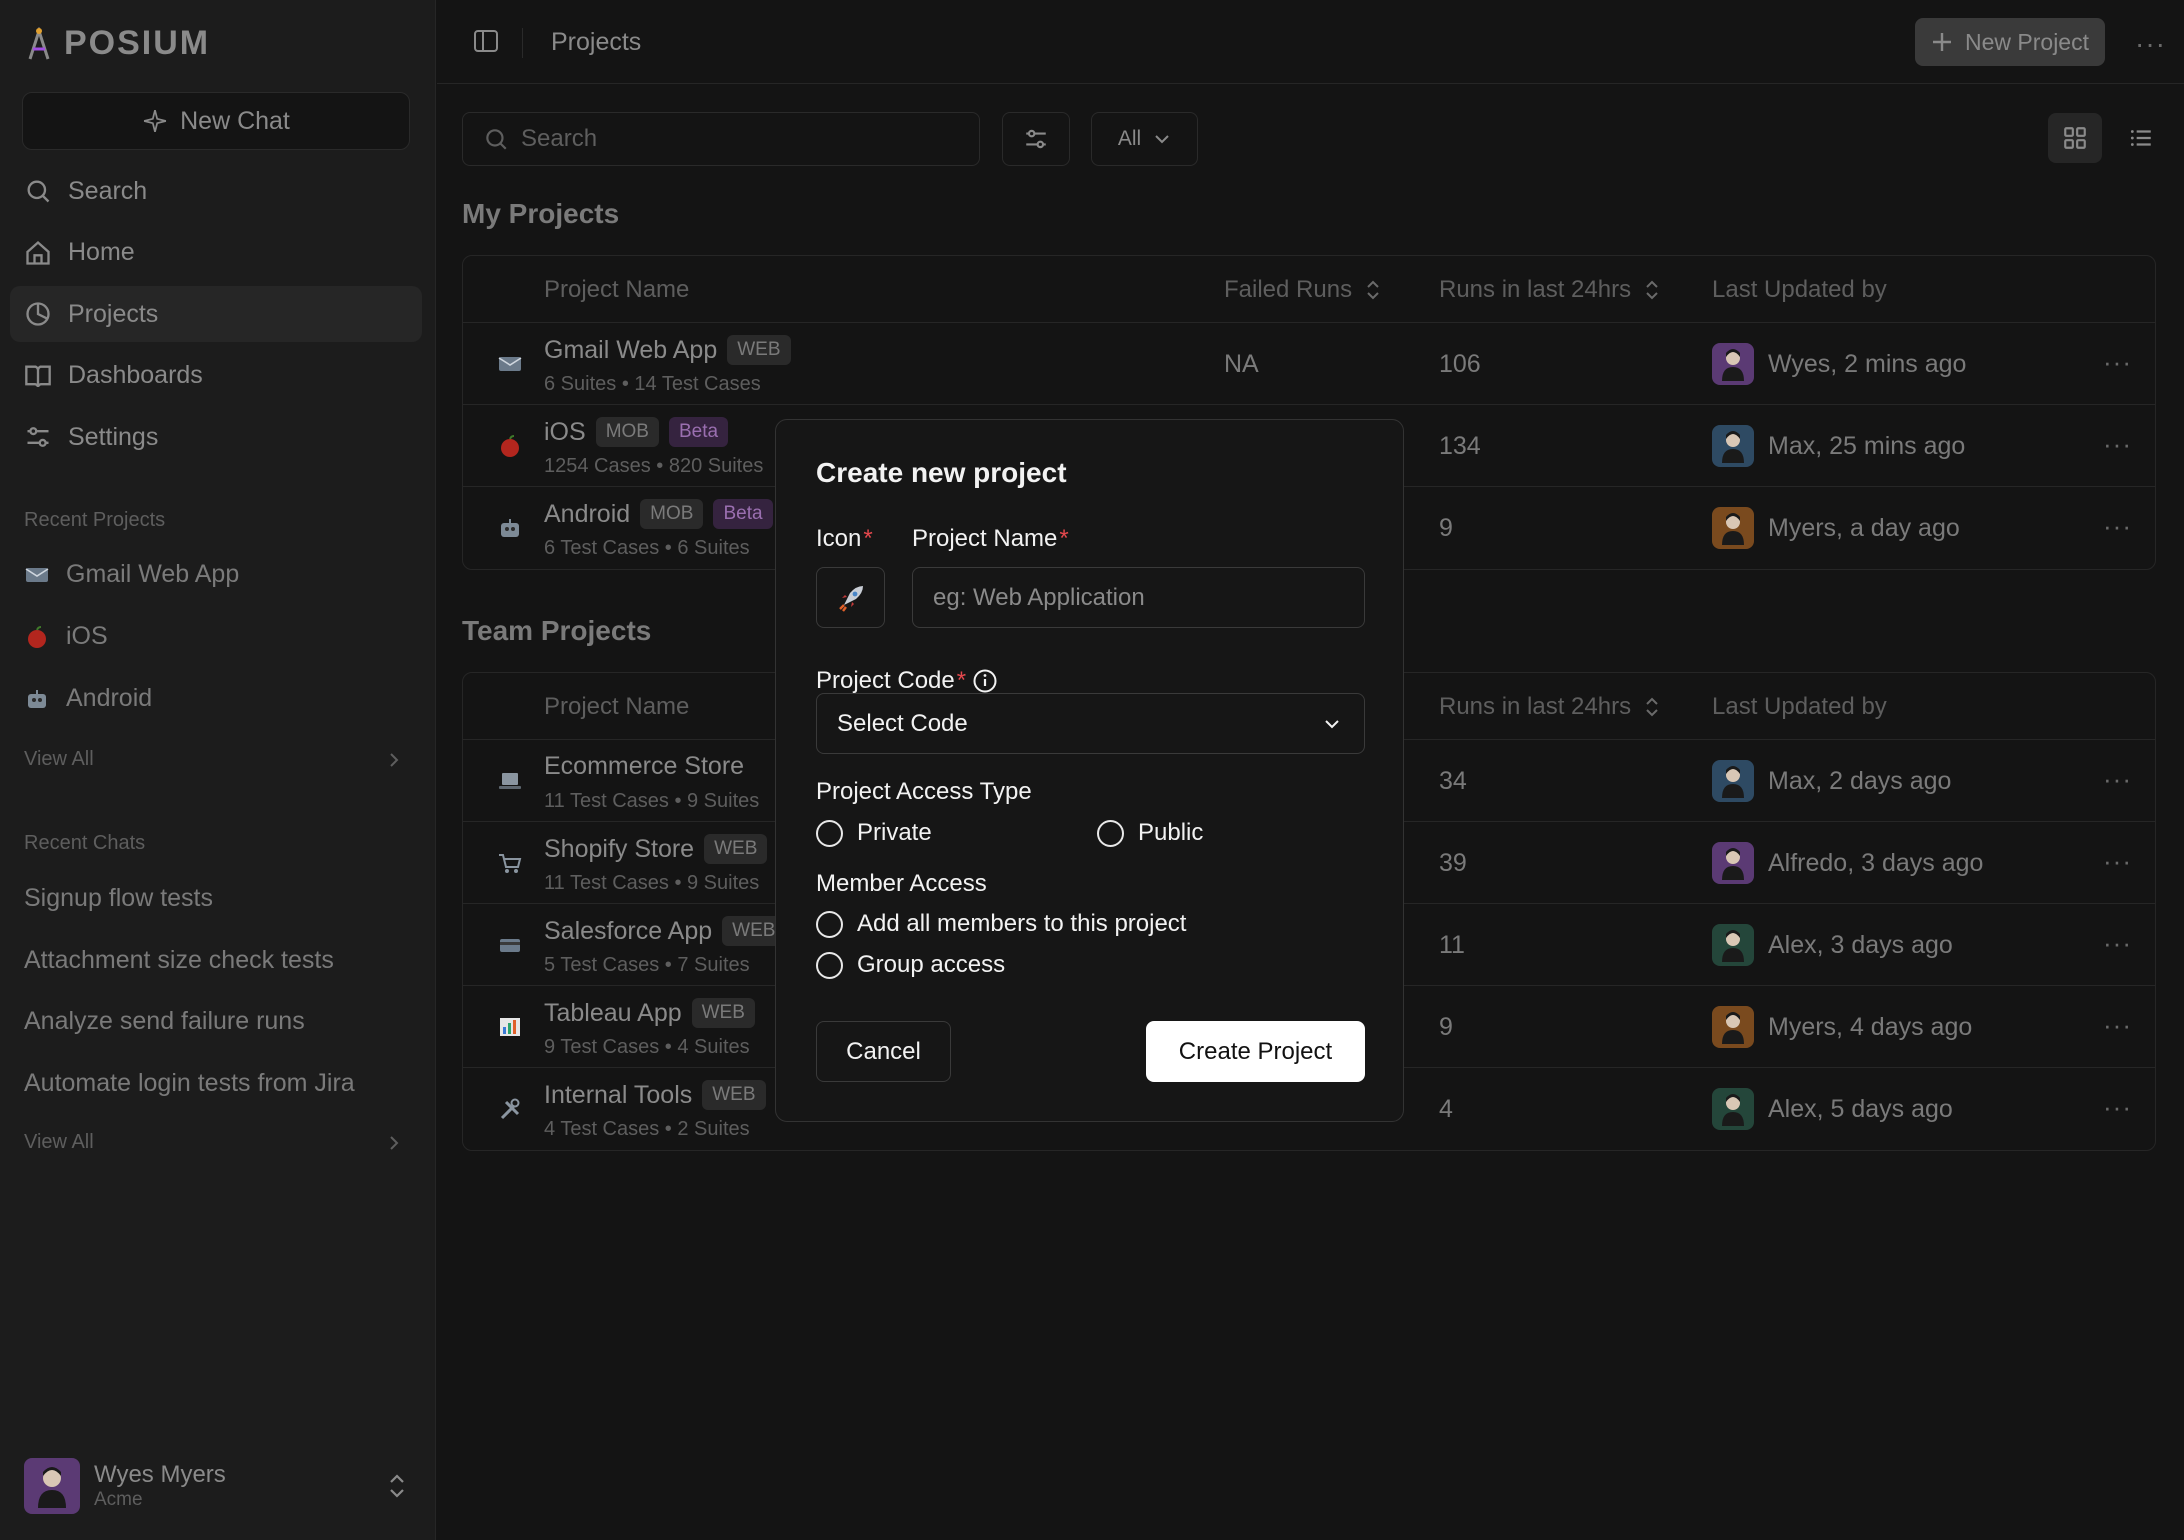 The width and height of the screenshot is (2184, 1540). What do you see at coordinates (1832, 945) in the screenshot?
I see `last-updated: Alex, 3 days ago` at bounding box center [1832, 945].